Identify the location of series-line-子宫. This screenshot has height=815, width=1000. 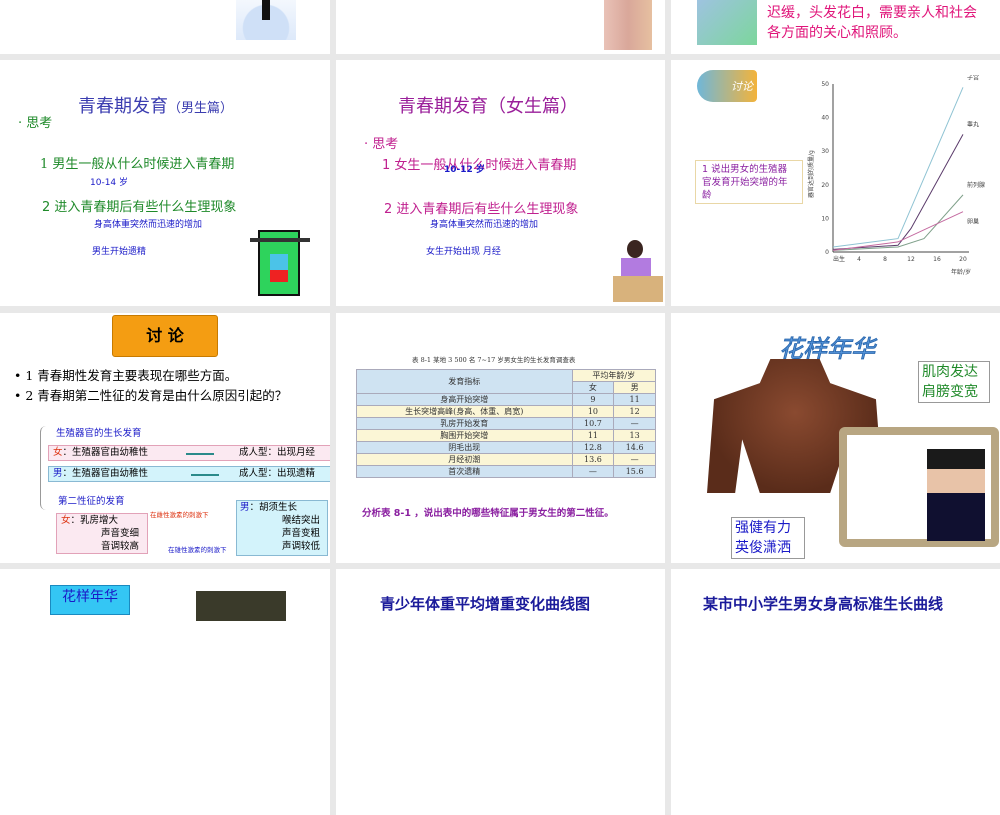
(898, 167).